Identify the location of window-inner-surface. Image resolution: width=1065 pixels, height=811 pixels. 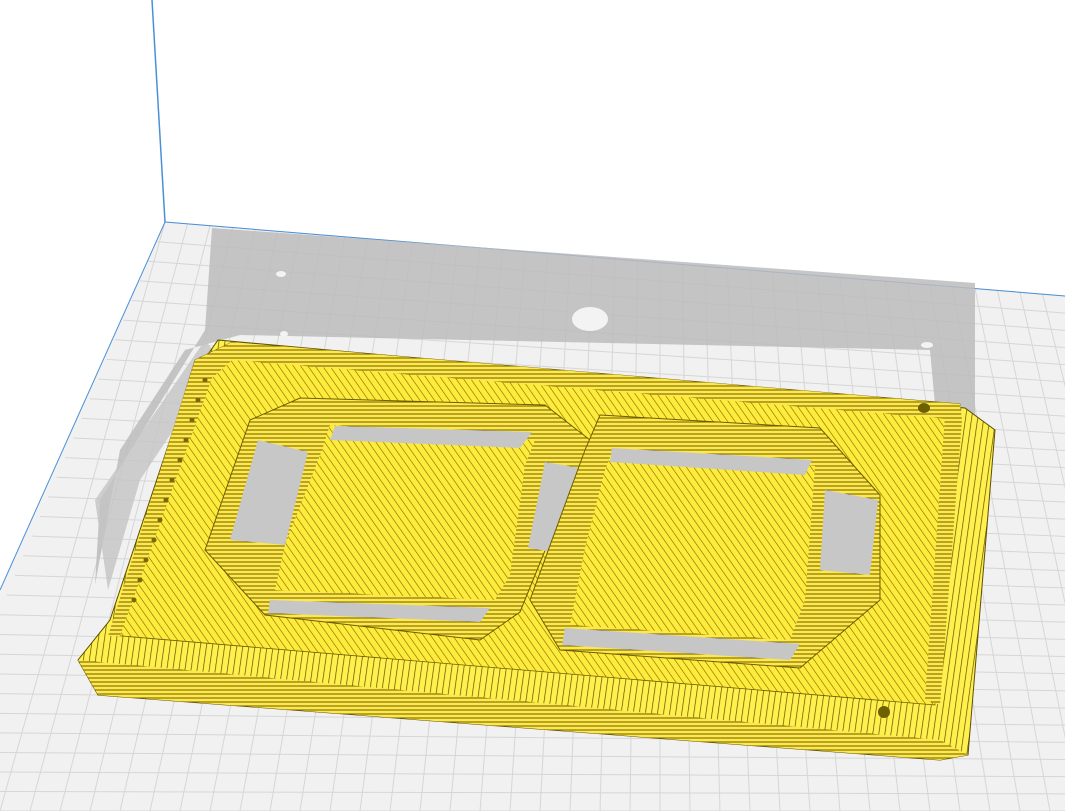
(692, 546).